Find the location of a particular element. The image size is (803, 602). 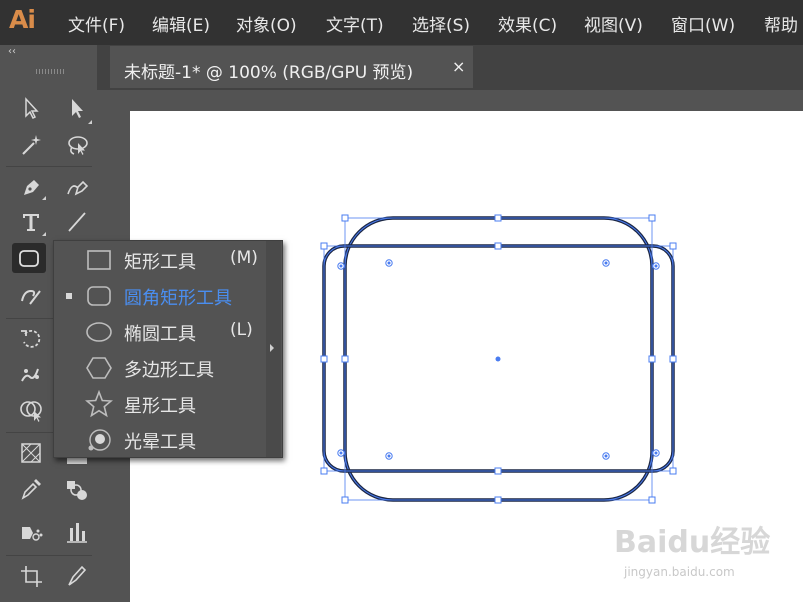

selection-tool is located at coordinates (31, 108).